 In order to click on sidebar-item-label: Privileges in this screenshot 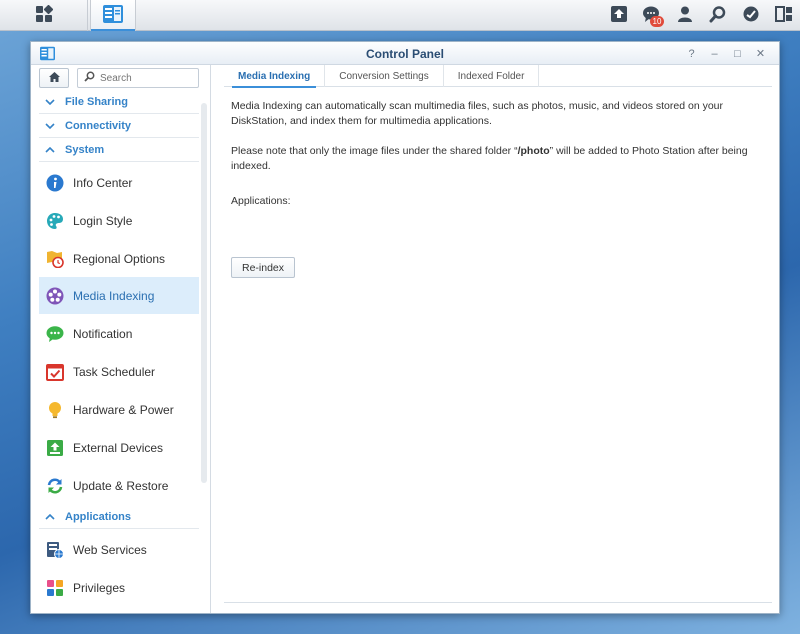, I will do `click(99, 587)`.